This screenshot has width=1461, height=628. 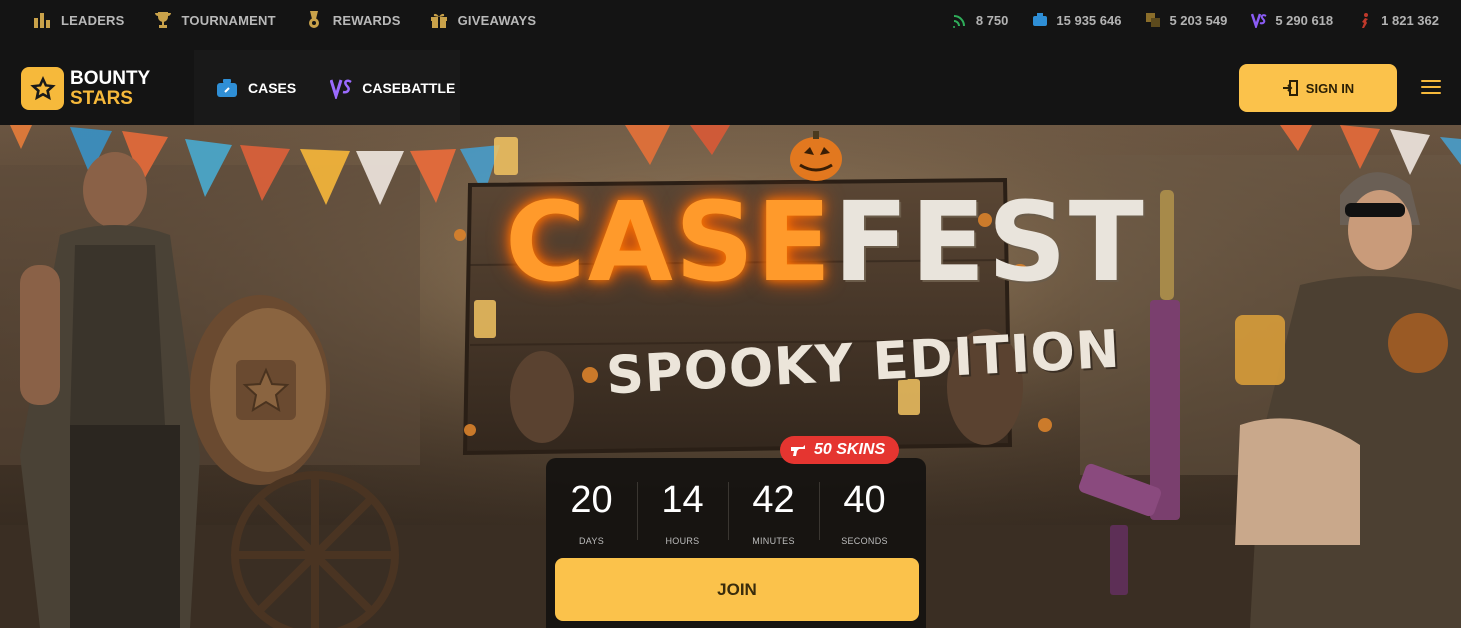 What do you see at coordinates (42, 88) in the screenshot?
I see `star-logo-icon` at bounding box center [42, 88].